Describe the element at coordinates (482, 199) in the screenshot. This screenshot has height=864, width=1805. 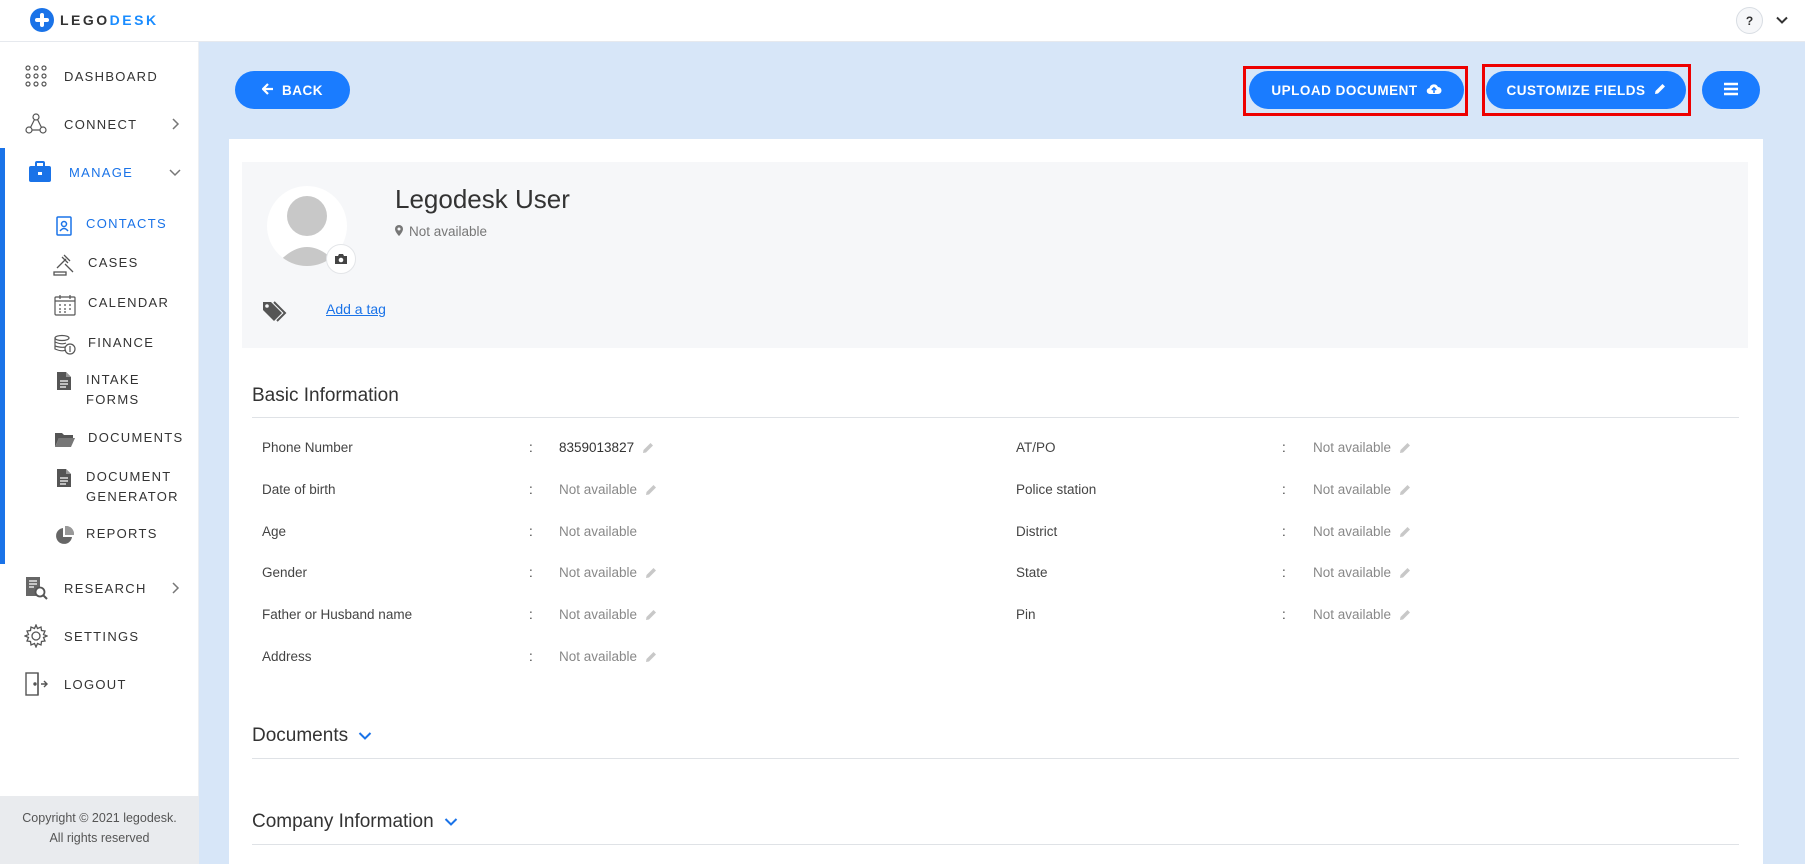
I see `contact-name: Legodesk User` at that location.